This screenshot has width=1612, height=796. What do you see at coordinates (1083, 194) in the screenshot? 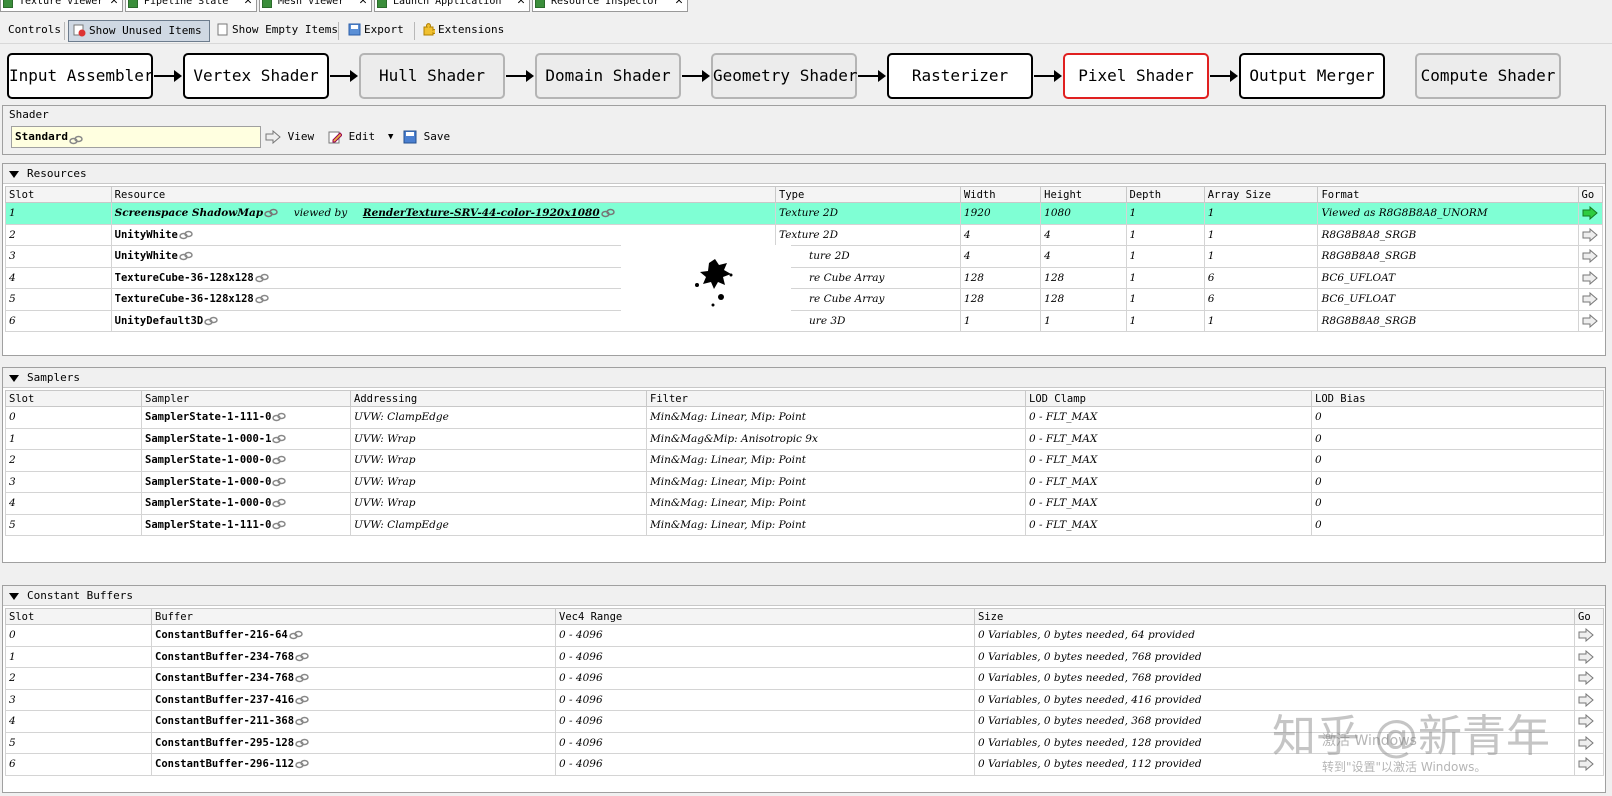
I see `column-header: Height` at bounding box center [1083, 194].